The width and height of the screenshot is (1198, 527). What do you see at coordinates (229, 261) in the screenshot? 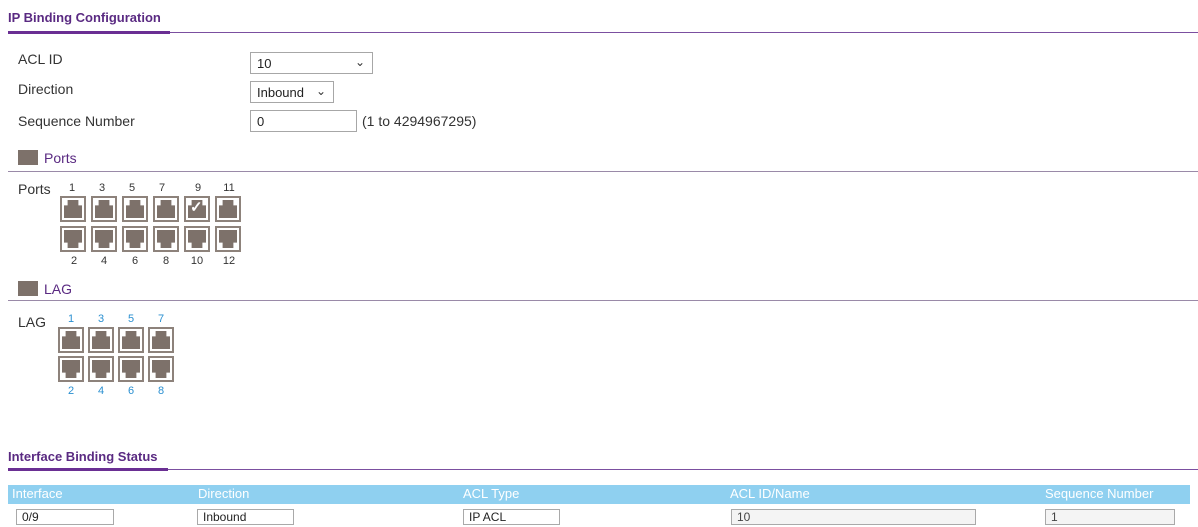
I see `port-number: 12` at bounding box center [229, 261].